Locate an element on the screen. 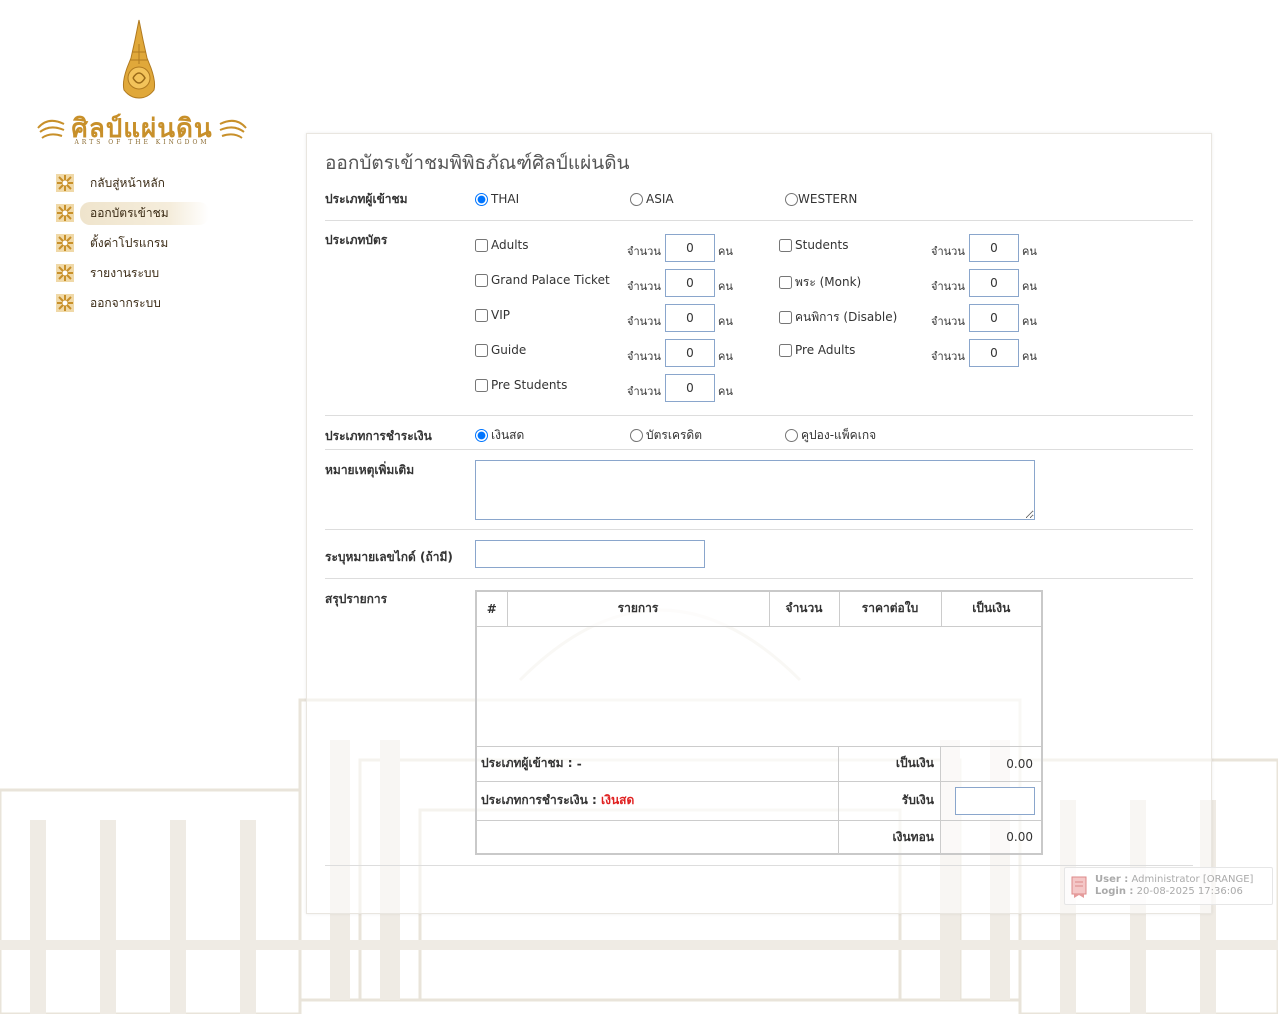 Image resolution: width=1278 pixels, height=1014 pixels. col-amount: เป็นเงิน is located at coordinates (991, 609).